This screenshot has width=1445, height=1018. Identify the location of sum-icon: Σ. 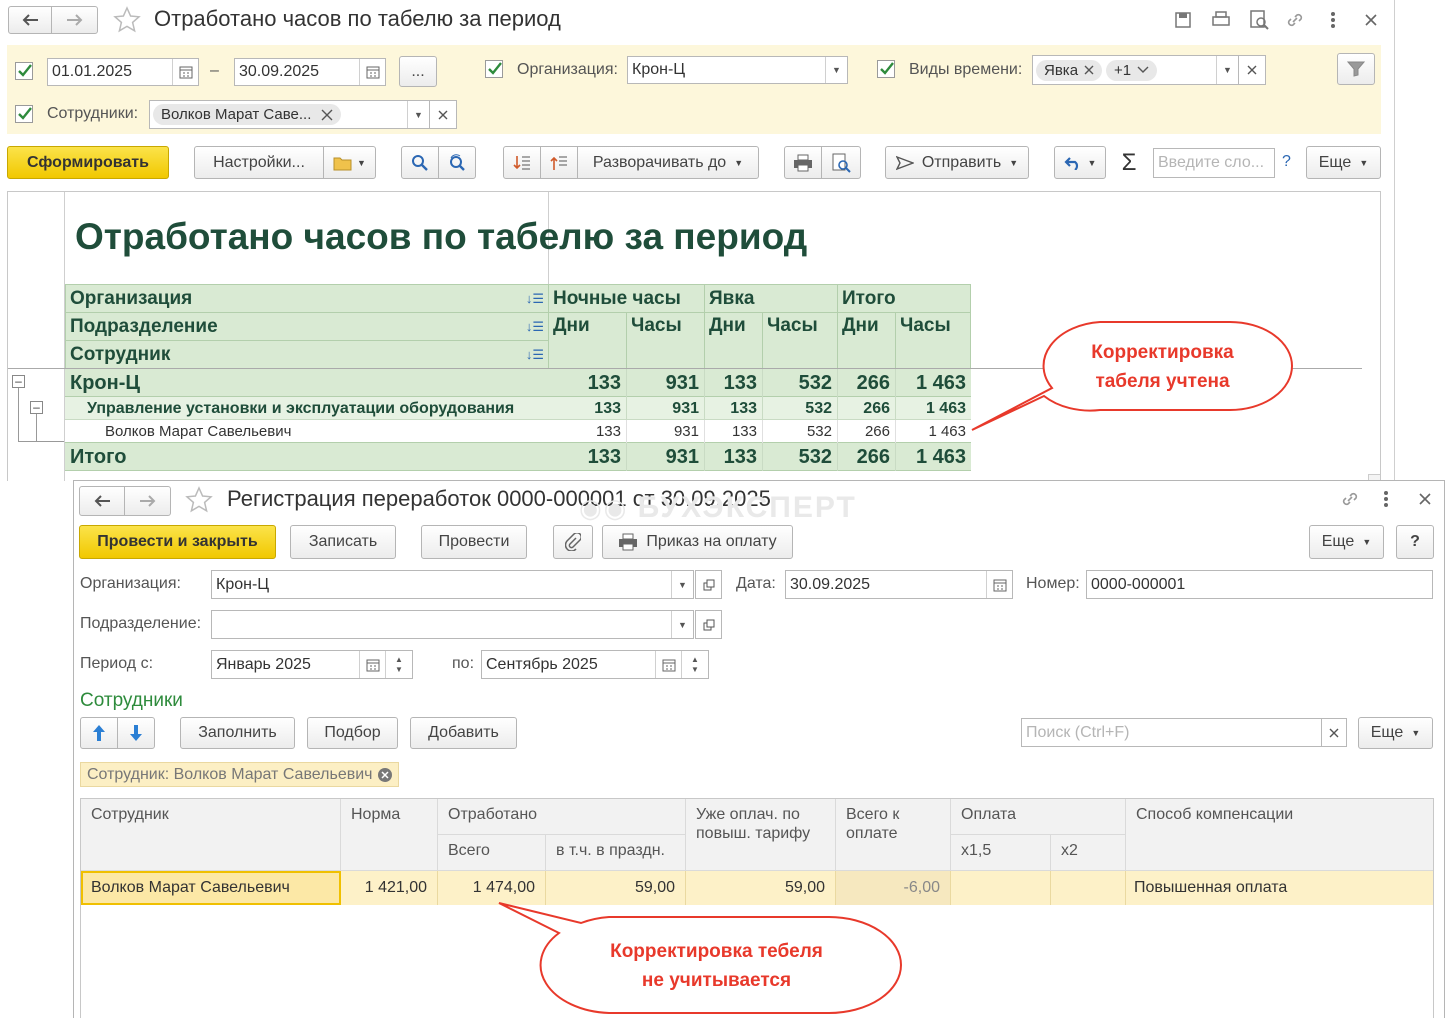
(1129, 162).